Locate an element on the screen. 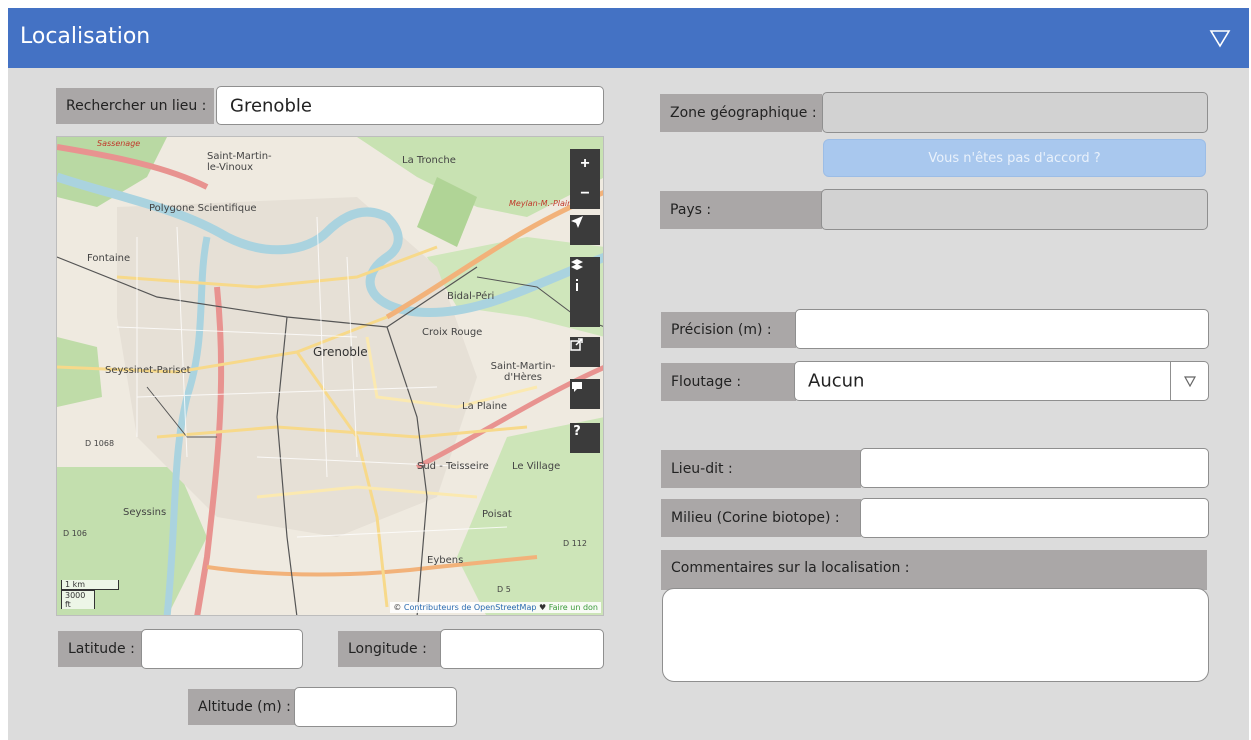 This screenshot has width=1251, height=740. map-scale: 1 km 3000 ft is located at coordinates (90, 594).